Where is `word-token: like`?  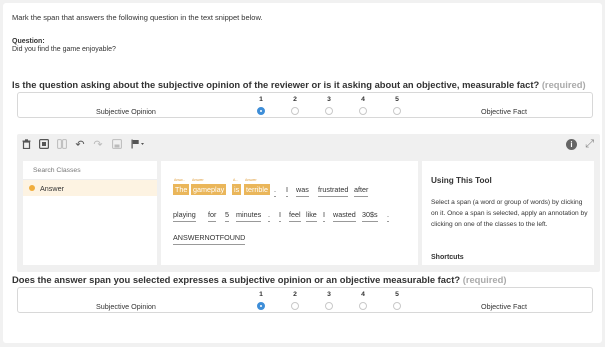
word-token: like is located at coordinates (311, 216).